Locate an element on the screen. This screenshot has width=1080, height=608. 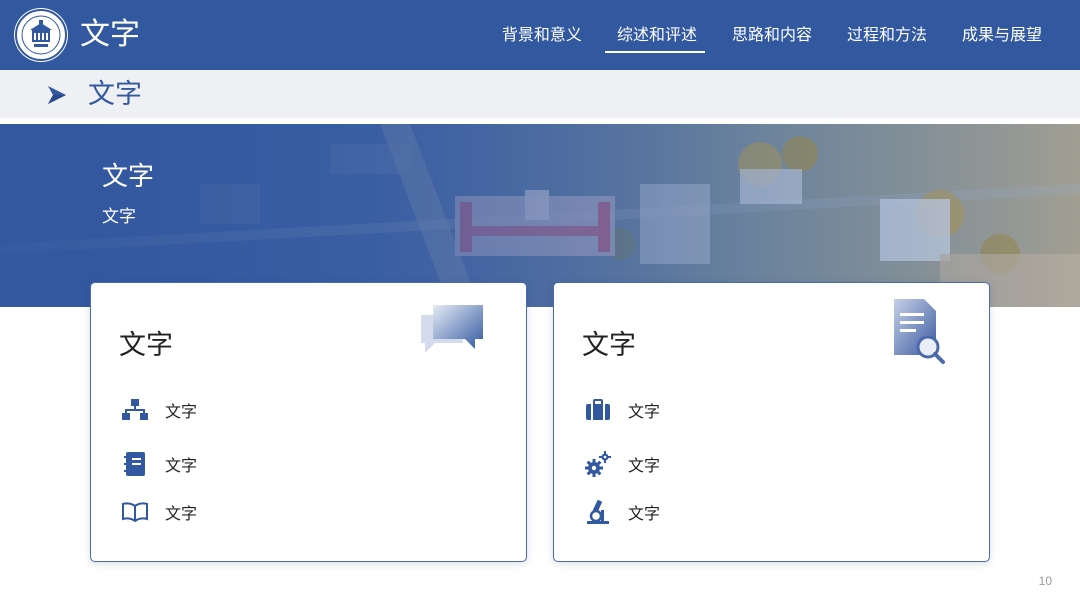
gears-icon is located at coordinates (598, 464).